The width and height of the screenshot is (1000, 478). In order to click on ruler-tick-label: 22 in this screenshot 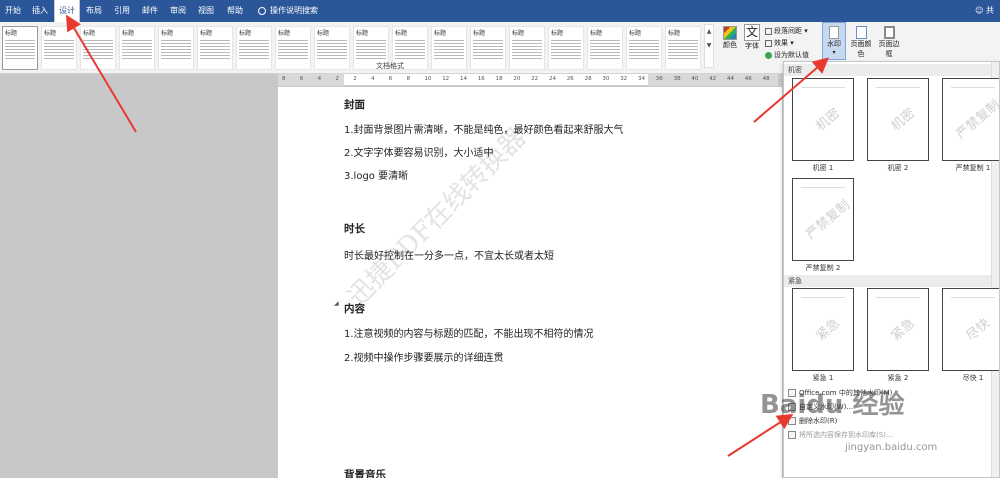, I will do `click(535, 79)`.